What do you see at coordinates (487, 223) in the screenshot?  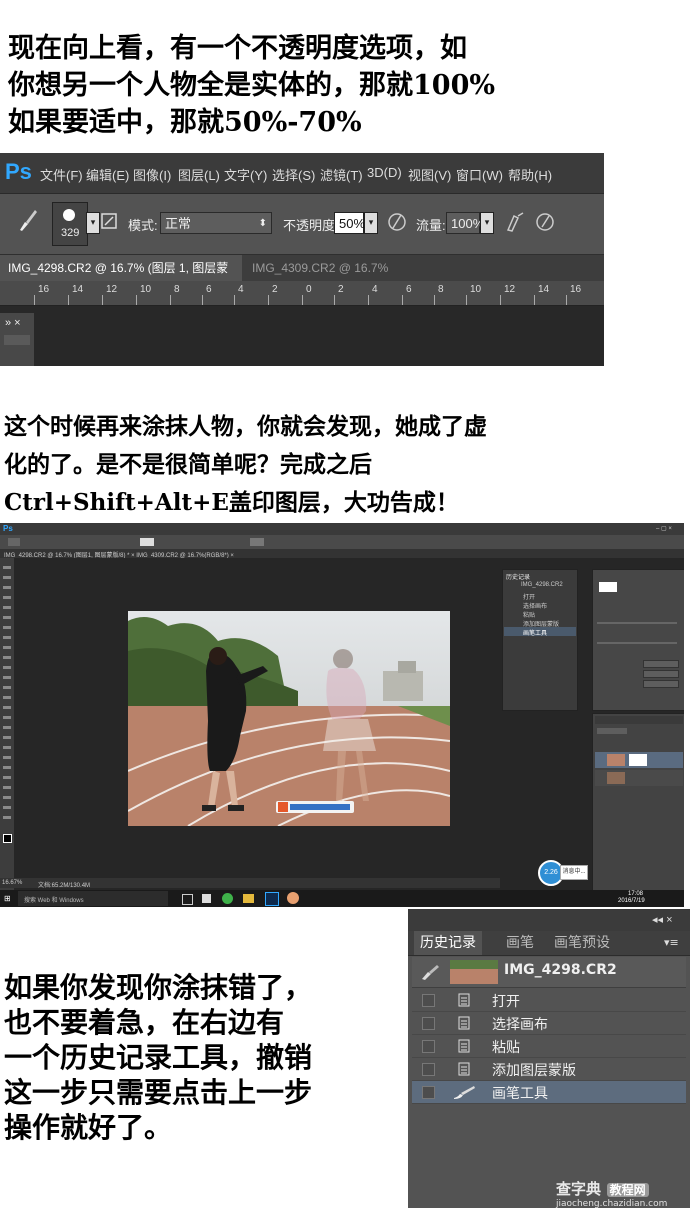 I see `flow-dropdown: ▾` at bounding box center [487, 223].